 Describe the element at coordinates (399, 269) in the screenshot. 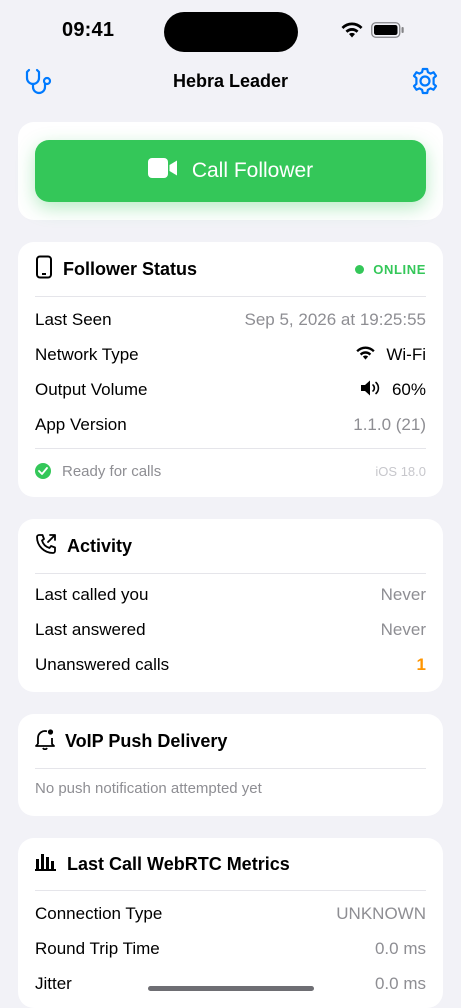

I see `status-badge-label: ONLINE` at that location.